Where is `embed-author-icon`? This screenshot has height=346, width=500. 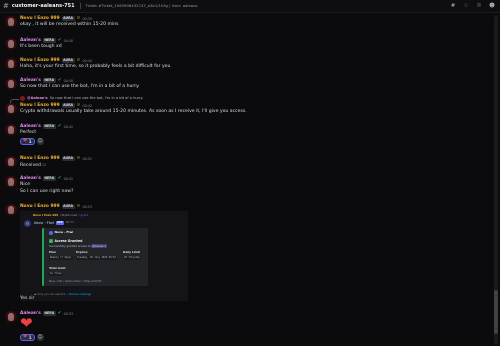
embed-author-icon is located at coordinates (51, 233).